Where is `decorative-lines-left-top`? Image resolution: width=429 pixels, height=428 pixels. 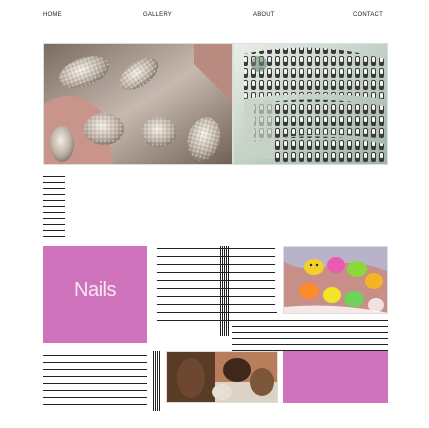
decorative-lines-left-top is located at coordinates (54, 205).